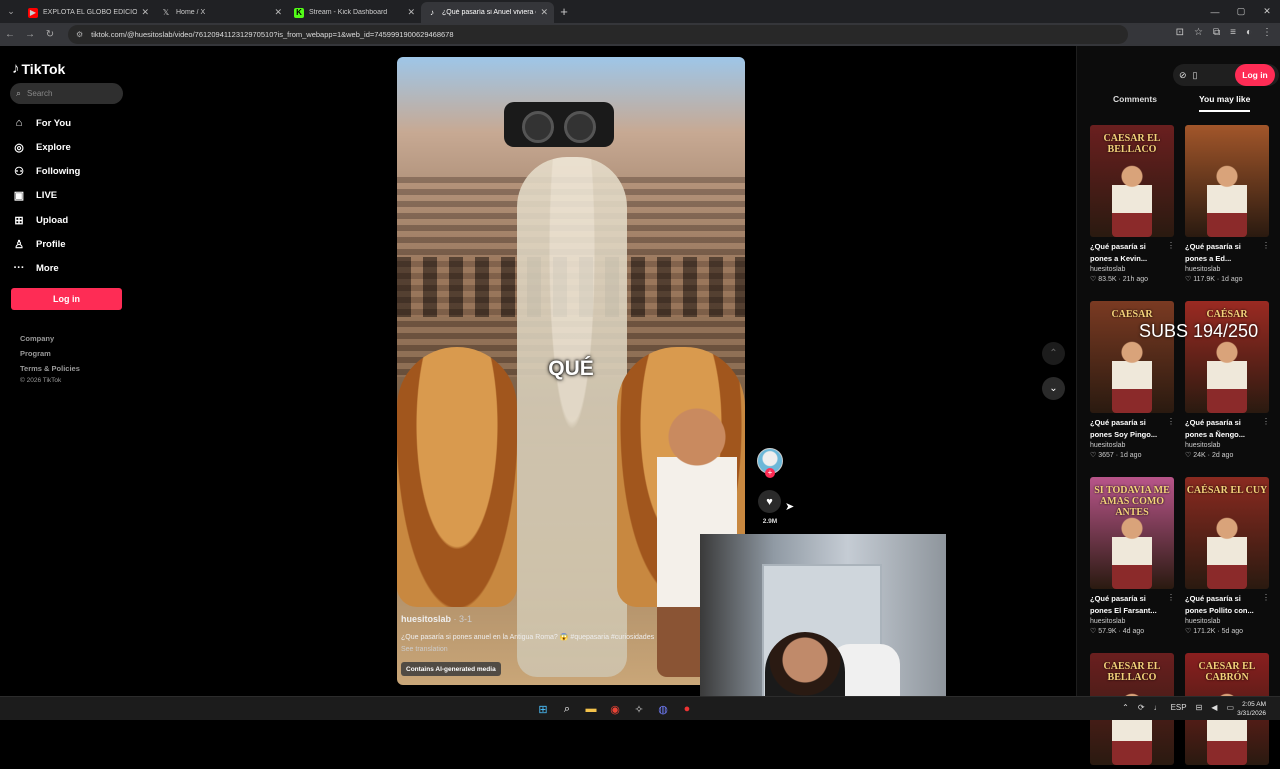 The width and height of the screenshot is (1280, 769). I want to click on windows-start-icon: ⊞, so click(543, 709).